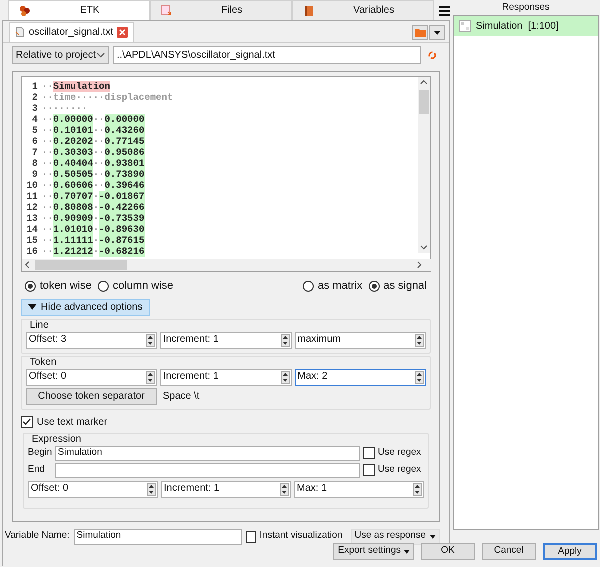  I want to click on triangle-icon, so click(32, 307).